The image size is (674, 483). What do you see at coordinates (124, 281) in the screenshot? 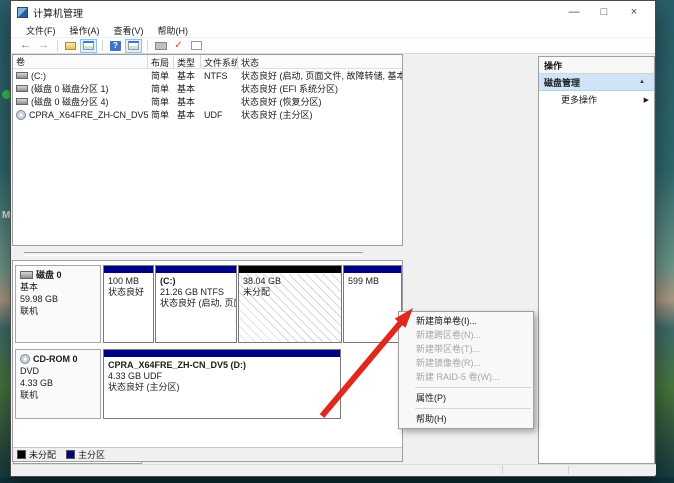
I see `partition-size: 100 MB` at bounding box center [124, 281].